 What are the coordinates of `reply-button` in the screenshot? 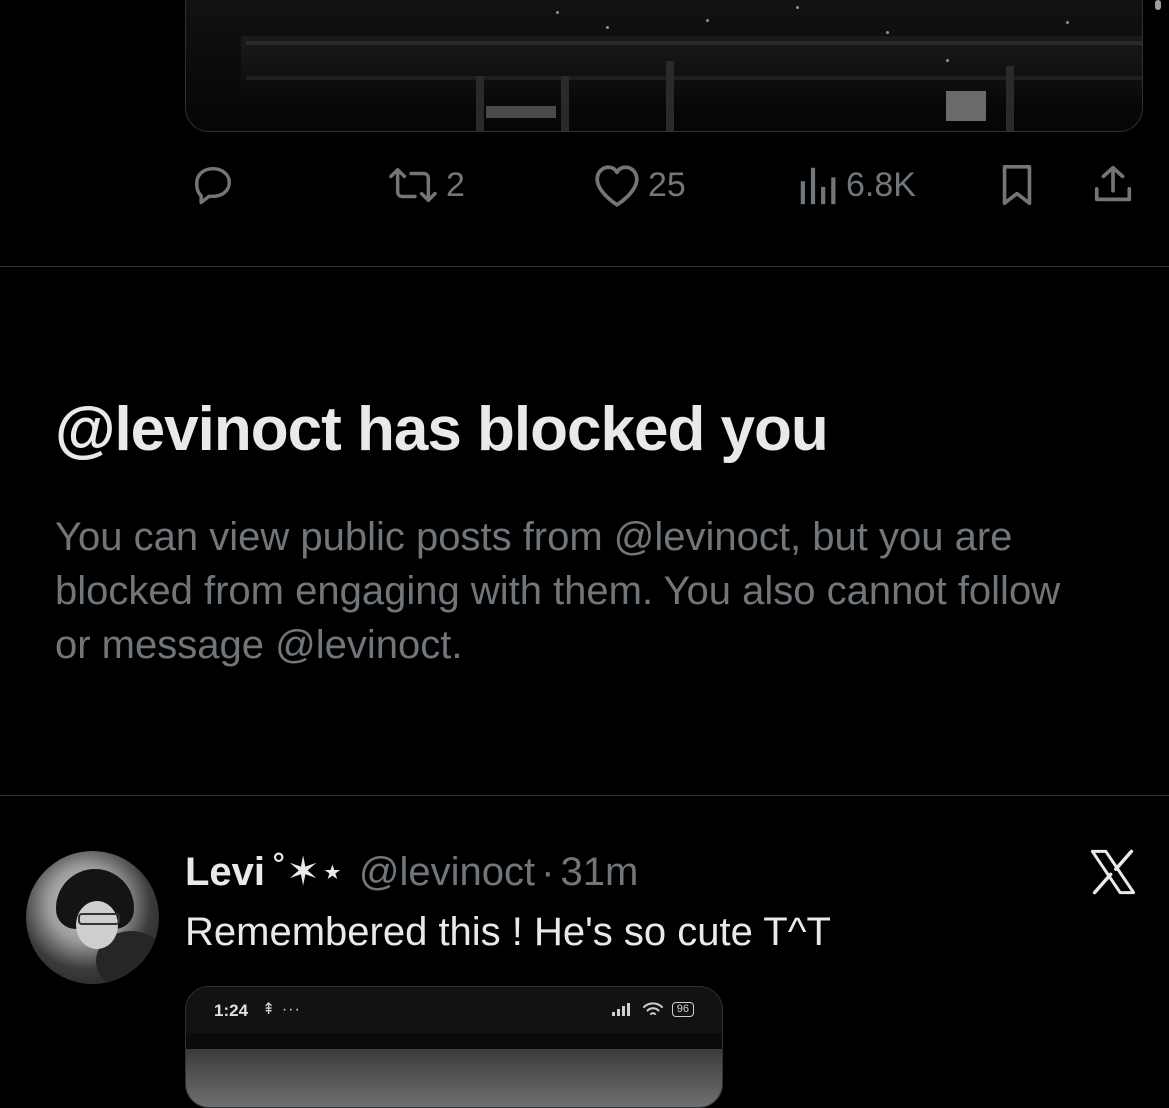 It's located at (213, 185).